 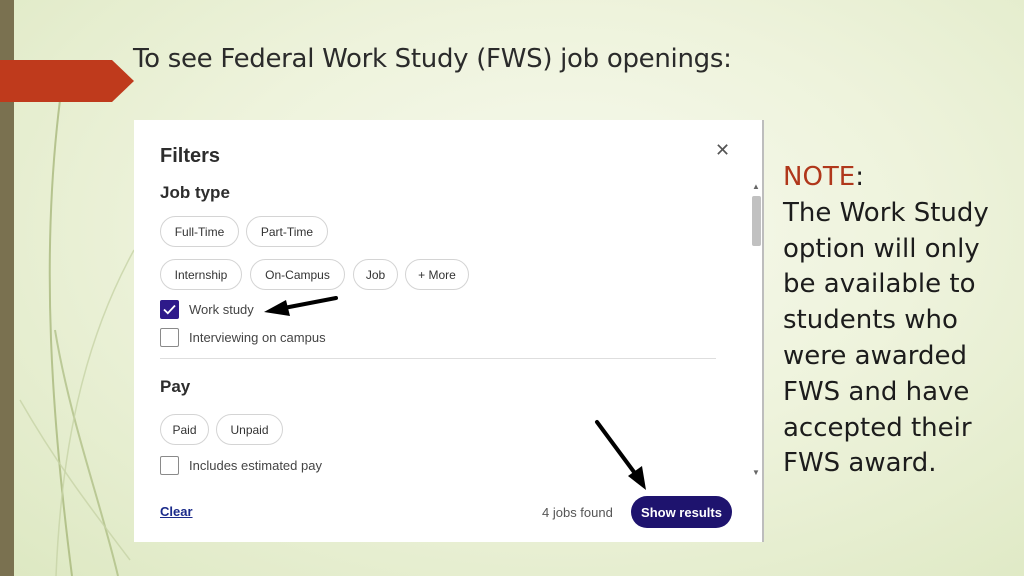 What do you see at coordinates (756, 472) in the screenshot?
I see `scroll-down-icon: ▼` at bounding box center [756, 472].